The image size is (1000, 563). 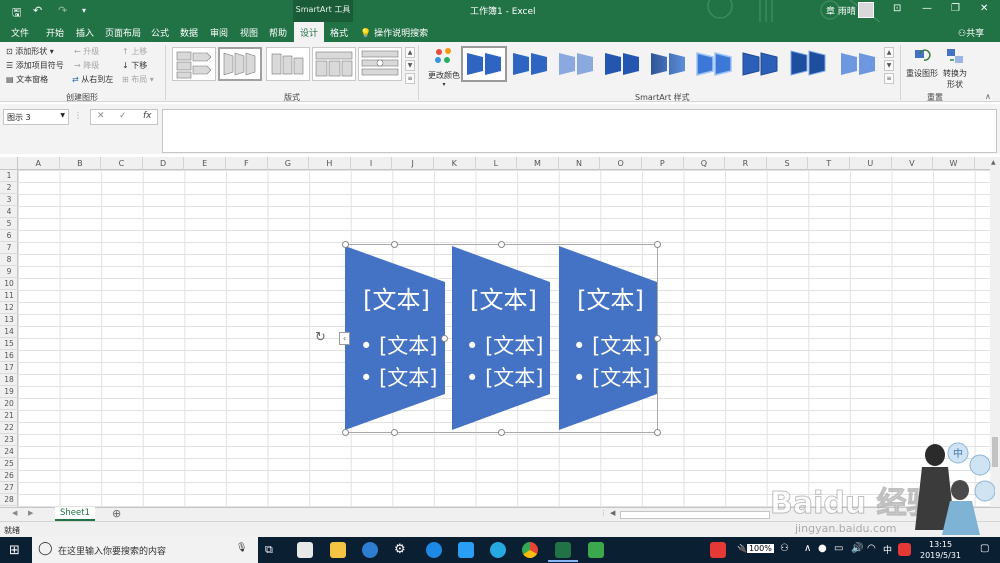 I want to click on column-header-v: V, so click(x=913, y=163).